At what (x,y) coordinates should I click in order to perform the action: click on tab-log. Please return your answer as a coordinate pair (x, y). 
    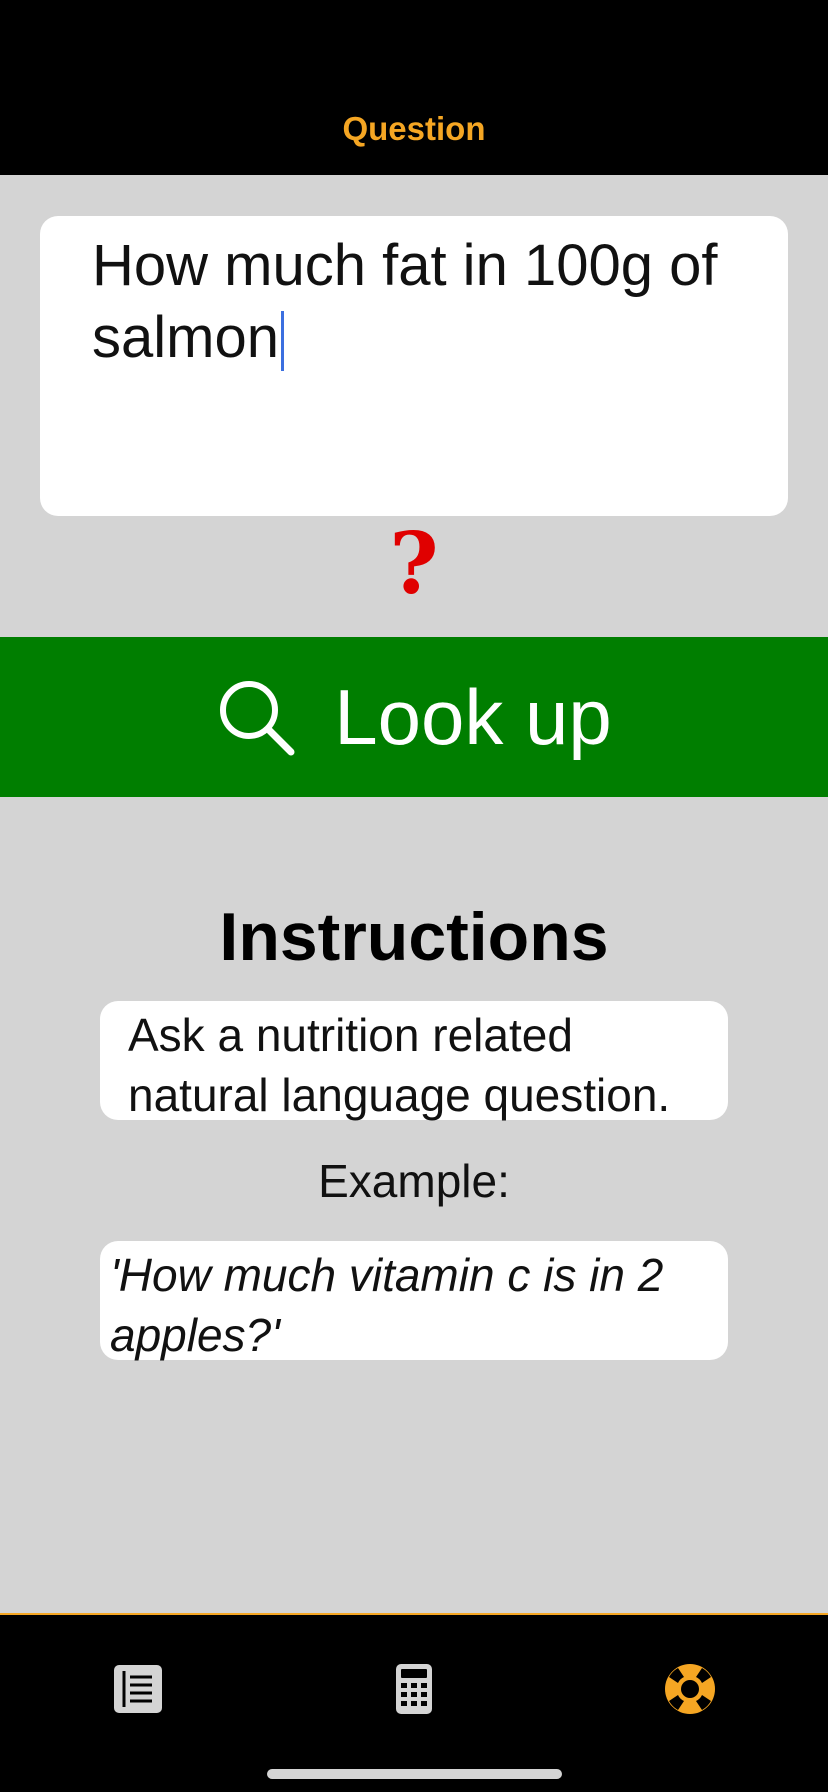
    Looking at the image, I should click on (138, 1691).